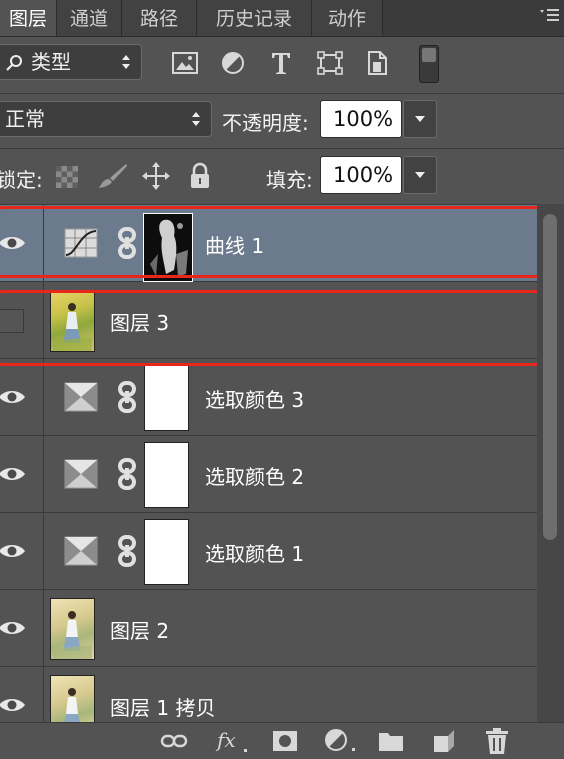 This screenshot has width=564, height=759. I want to click on tab-paths: 路径, so click(159, 18).